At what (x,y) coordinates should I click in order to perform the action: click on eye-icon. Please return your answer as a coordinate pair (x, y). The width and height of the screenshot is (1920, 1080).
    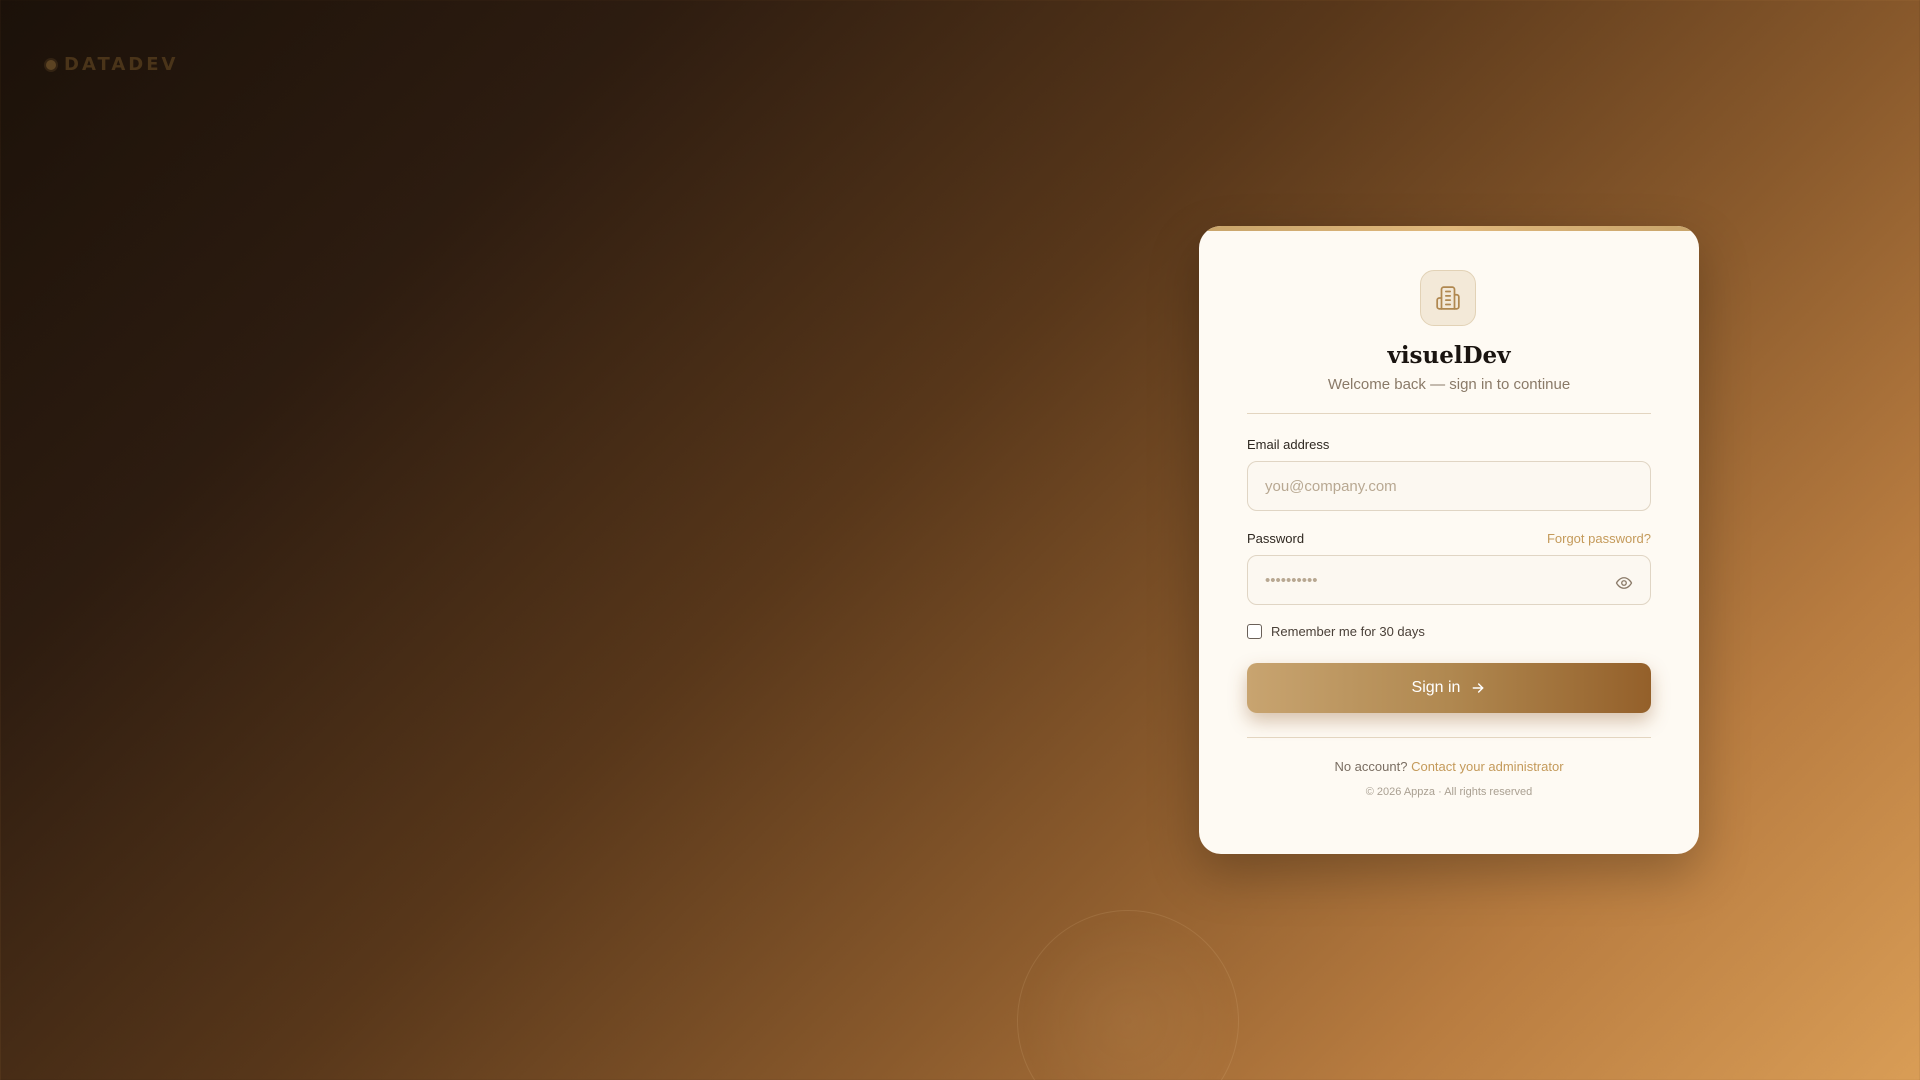
    Looking at the image, I should click on (1624, 583).